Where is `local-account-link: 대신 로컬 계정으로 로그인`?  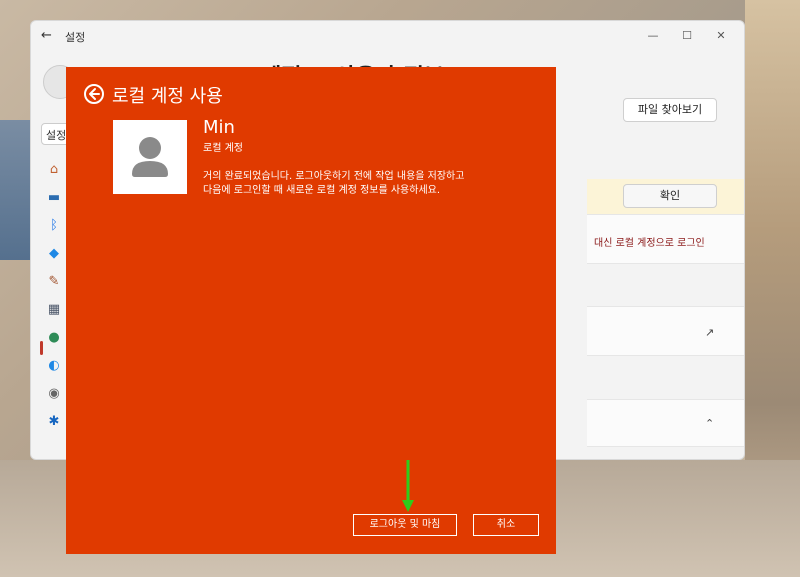
local-account-link: 대신 로컬 계정으로 로그인 is located at coordinates (649, 241).